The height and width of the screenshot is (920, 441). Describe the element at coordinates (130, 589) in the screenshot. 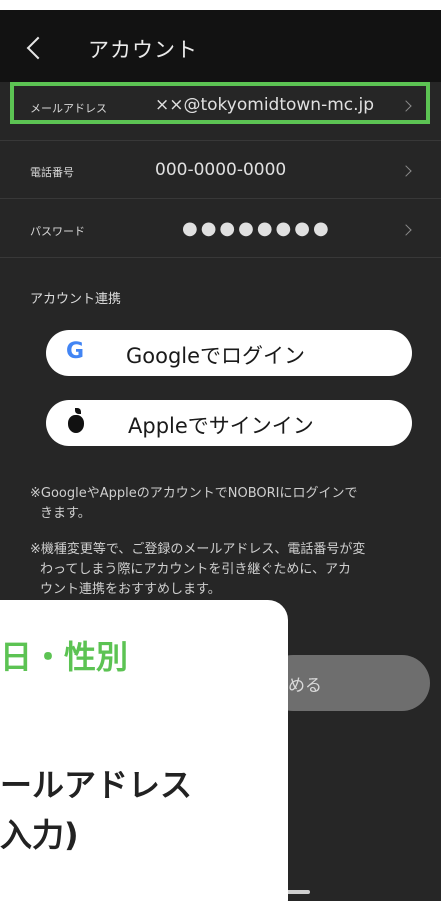

I see `note-line: ウント連携をおすすめします。` at that location.